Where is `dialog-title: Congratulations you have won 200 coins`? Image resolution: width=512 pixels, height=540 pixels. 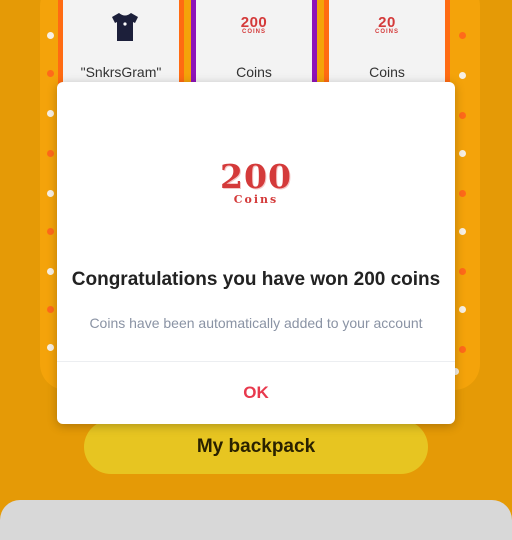 dialog-title: Congratulations you have won 200 coins is located at coordinates (256, 279).